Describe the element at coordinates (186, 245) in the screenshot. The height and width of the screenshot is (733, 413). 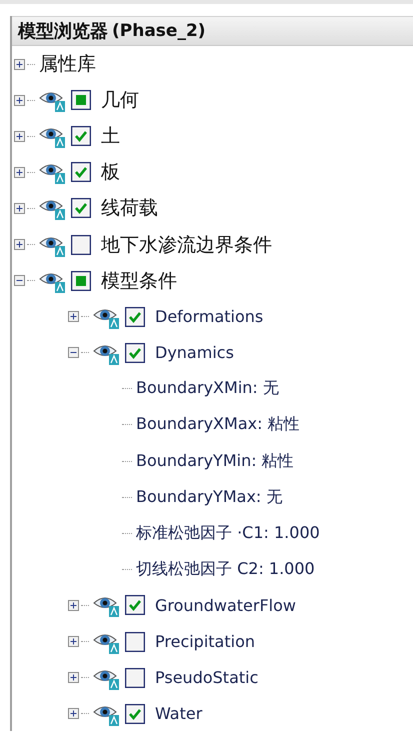
I see `tree-item-label: 地下水渗流边界条件` at that location.